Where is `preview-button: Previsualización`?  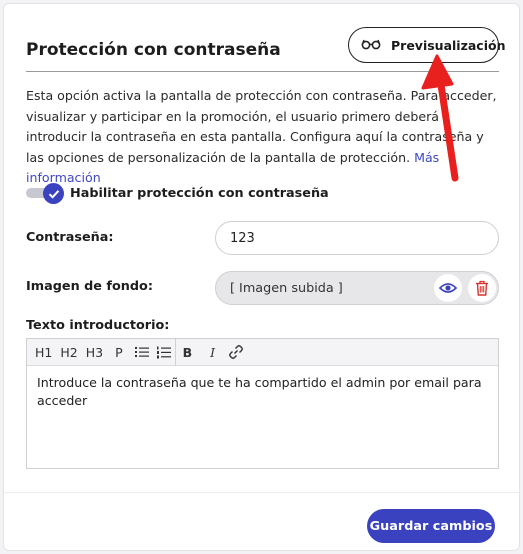
preview-button: Previsualización is located at coordinates (426, 45).